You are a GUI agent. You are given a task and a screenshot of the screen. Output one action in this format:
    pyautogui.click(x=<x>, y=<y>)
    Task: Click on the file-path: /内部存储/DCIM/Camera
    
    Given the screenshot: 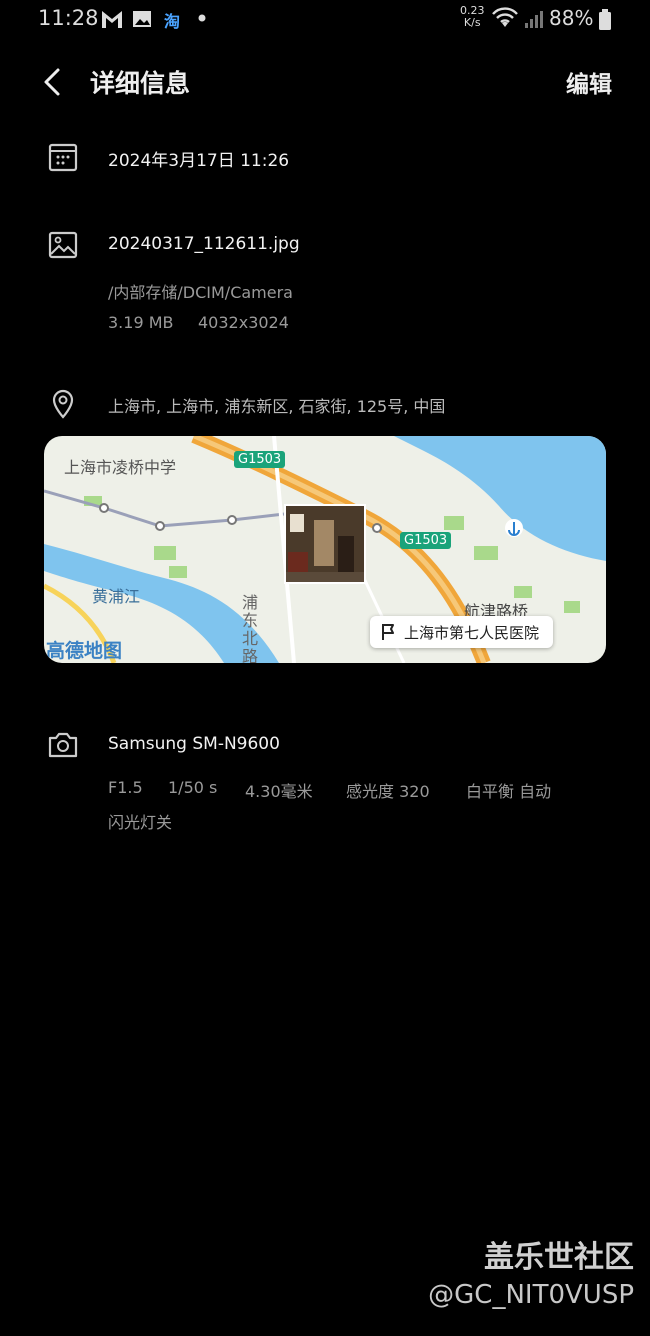 What is the action you would take?
    pyautogui.click(x=200, y=292)
    